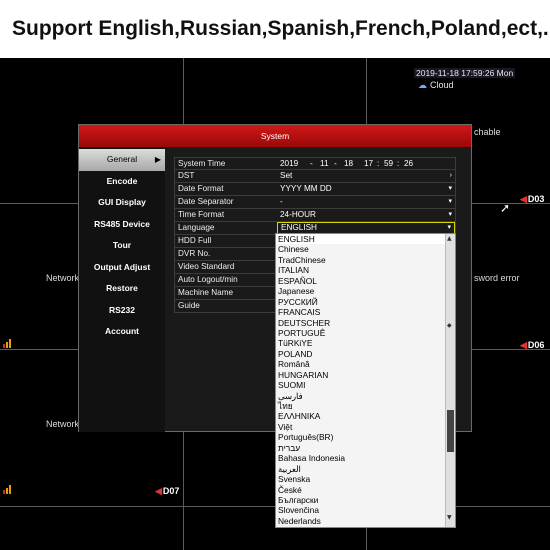 The image size is (550, 550). What do you see at coordinates (122, 332) in the screenshot?
I see `sidebar-item-account: Account` at bounding box center [122, 332].